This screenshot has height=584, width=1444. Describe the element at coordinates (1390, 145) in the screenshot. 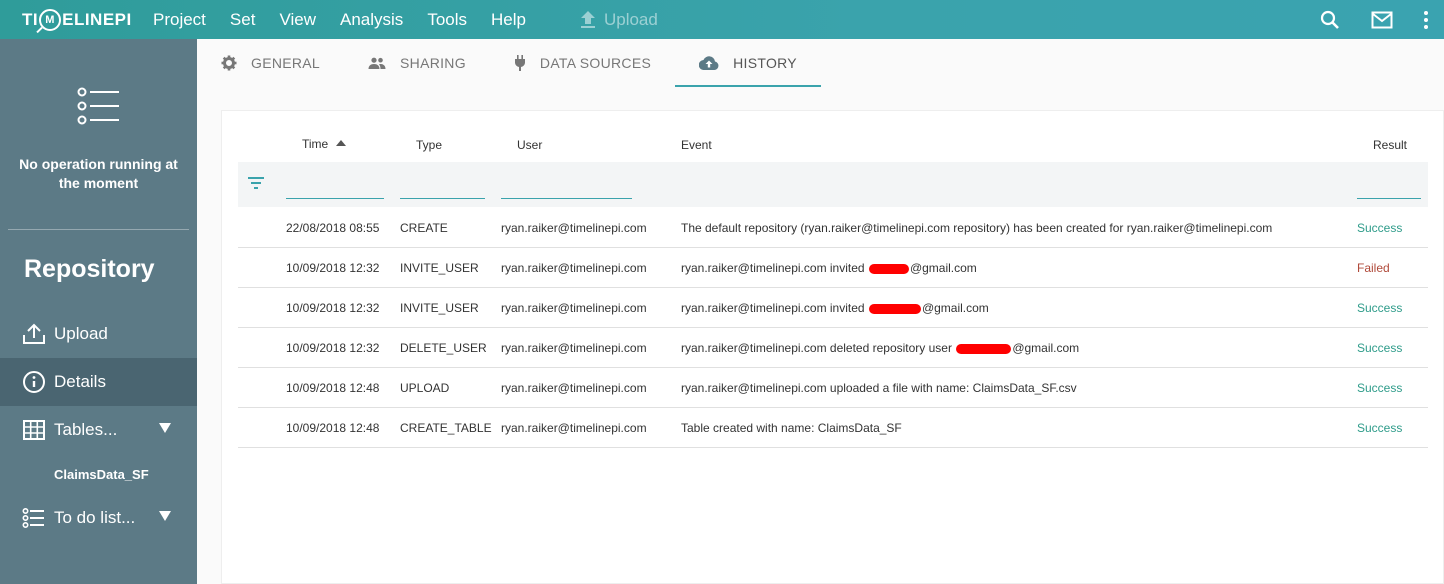

I see `column-header-result: Result` at that location.